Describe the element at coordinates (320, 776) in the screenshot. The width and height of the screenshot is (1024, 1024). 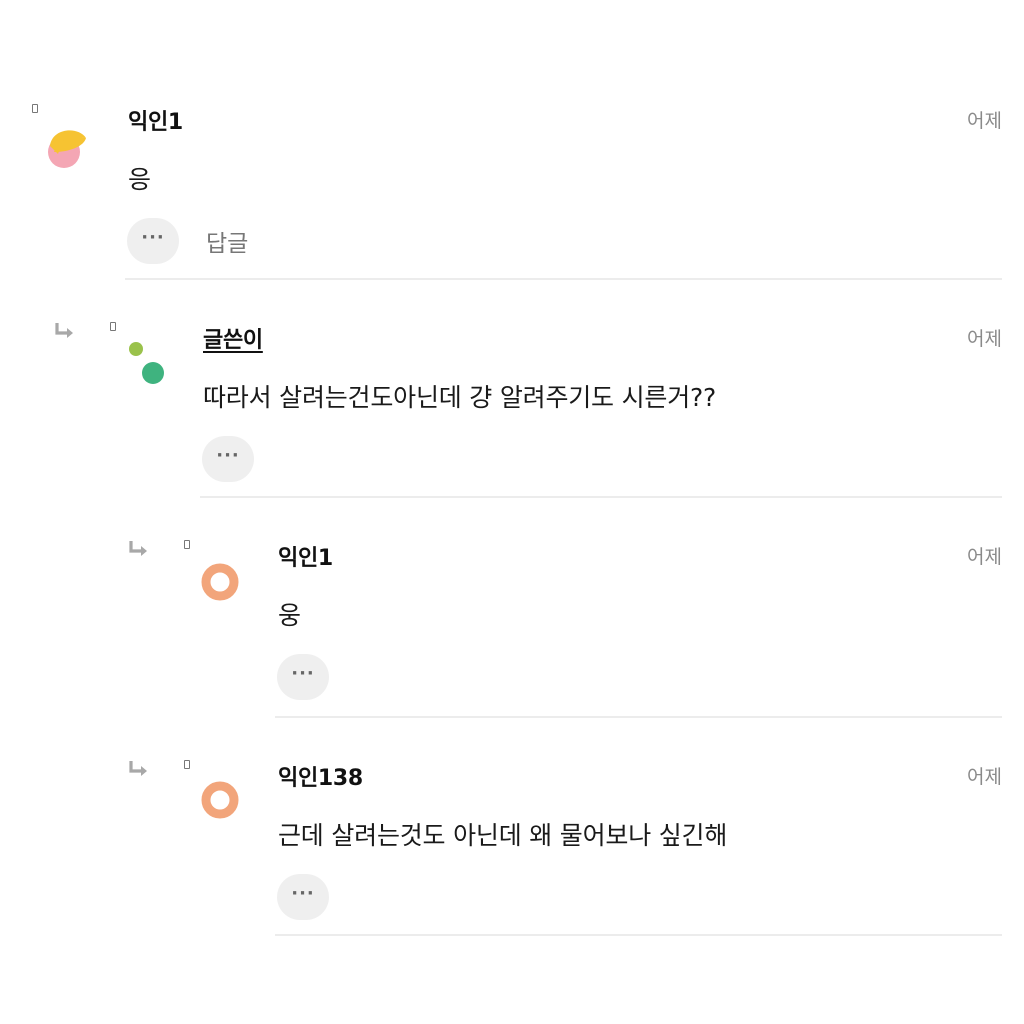
I see `comment-author: 익인138` at that location.